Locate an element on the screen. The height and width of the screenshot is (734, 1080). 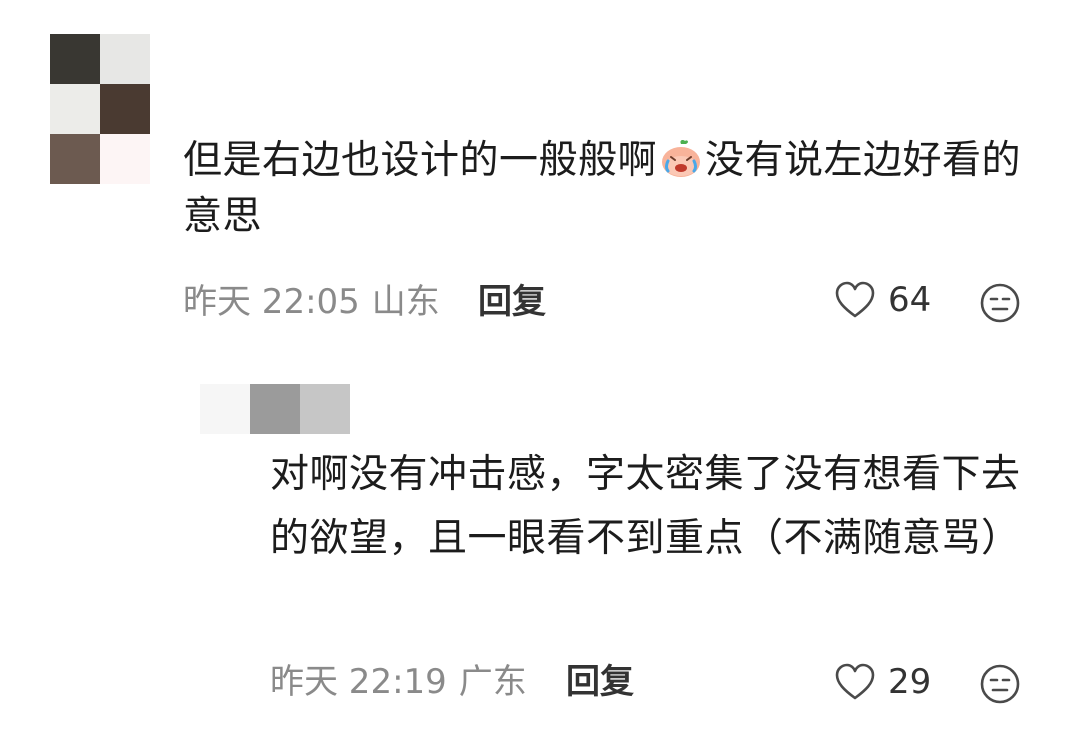
crying-laughing-peach-emoji-icon is located at coordinates (681, 159).